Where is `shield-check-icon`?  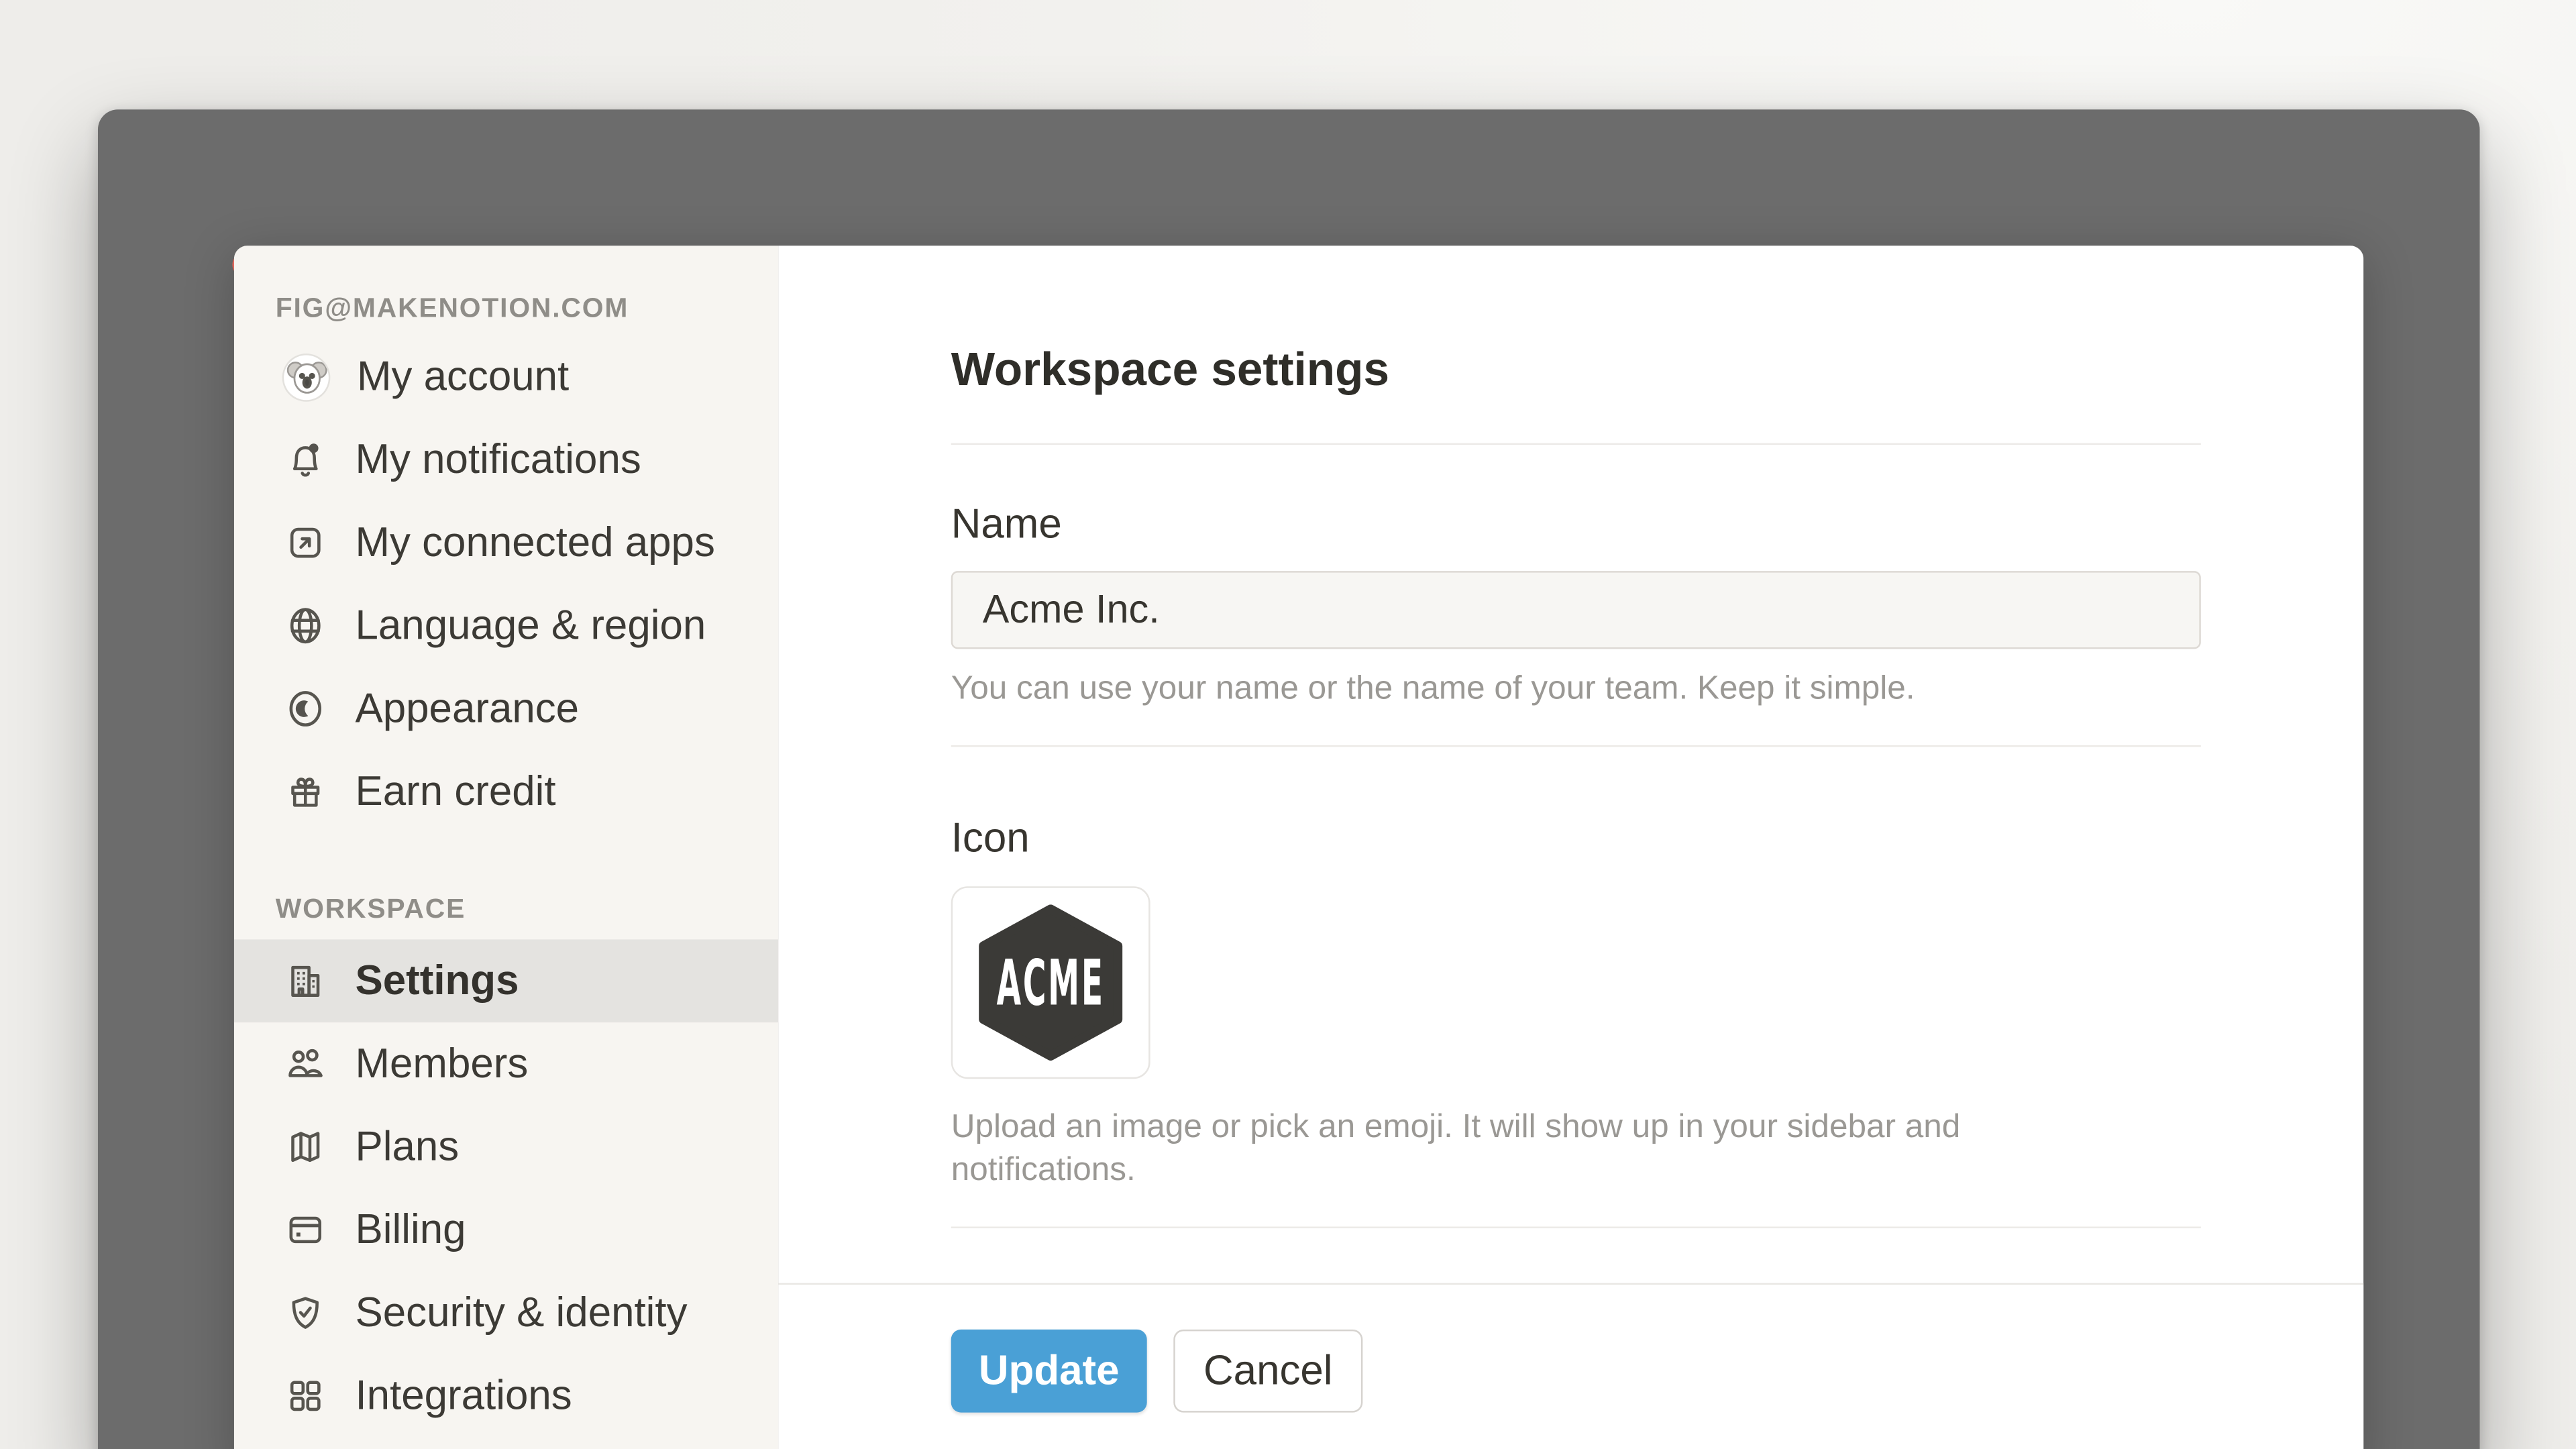 shield-check-icon is located at coordinates (305, 1312).